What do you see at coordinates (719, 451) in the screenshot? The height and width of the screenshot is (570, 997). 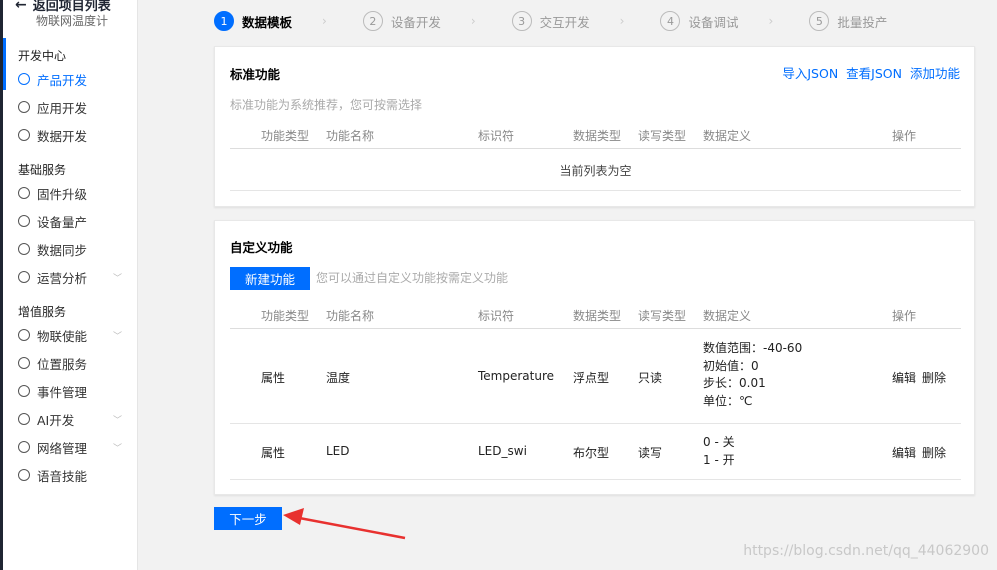 I see `cell-data-definition: 0 - 关 1 - 开` at bounding box center [719, 451].